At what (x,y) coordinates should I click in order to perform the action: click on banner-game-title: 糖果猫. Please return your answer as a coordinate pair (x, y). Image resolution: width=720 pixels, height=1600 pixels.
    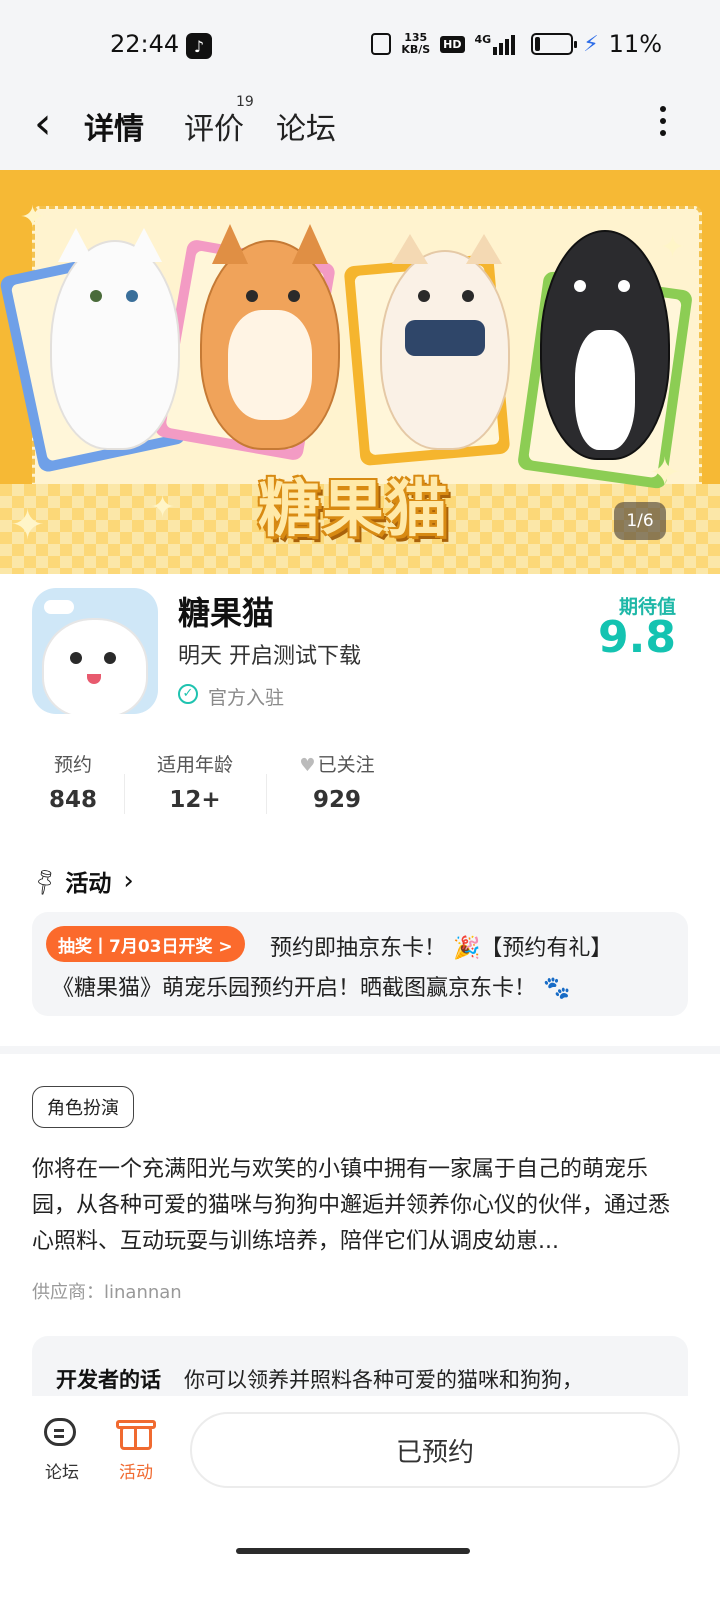
    Looking at the image, I should click on (354, 508).